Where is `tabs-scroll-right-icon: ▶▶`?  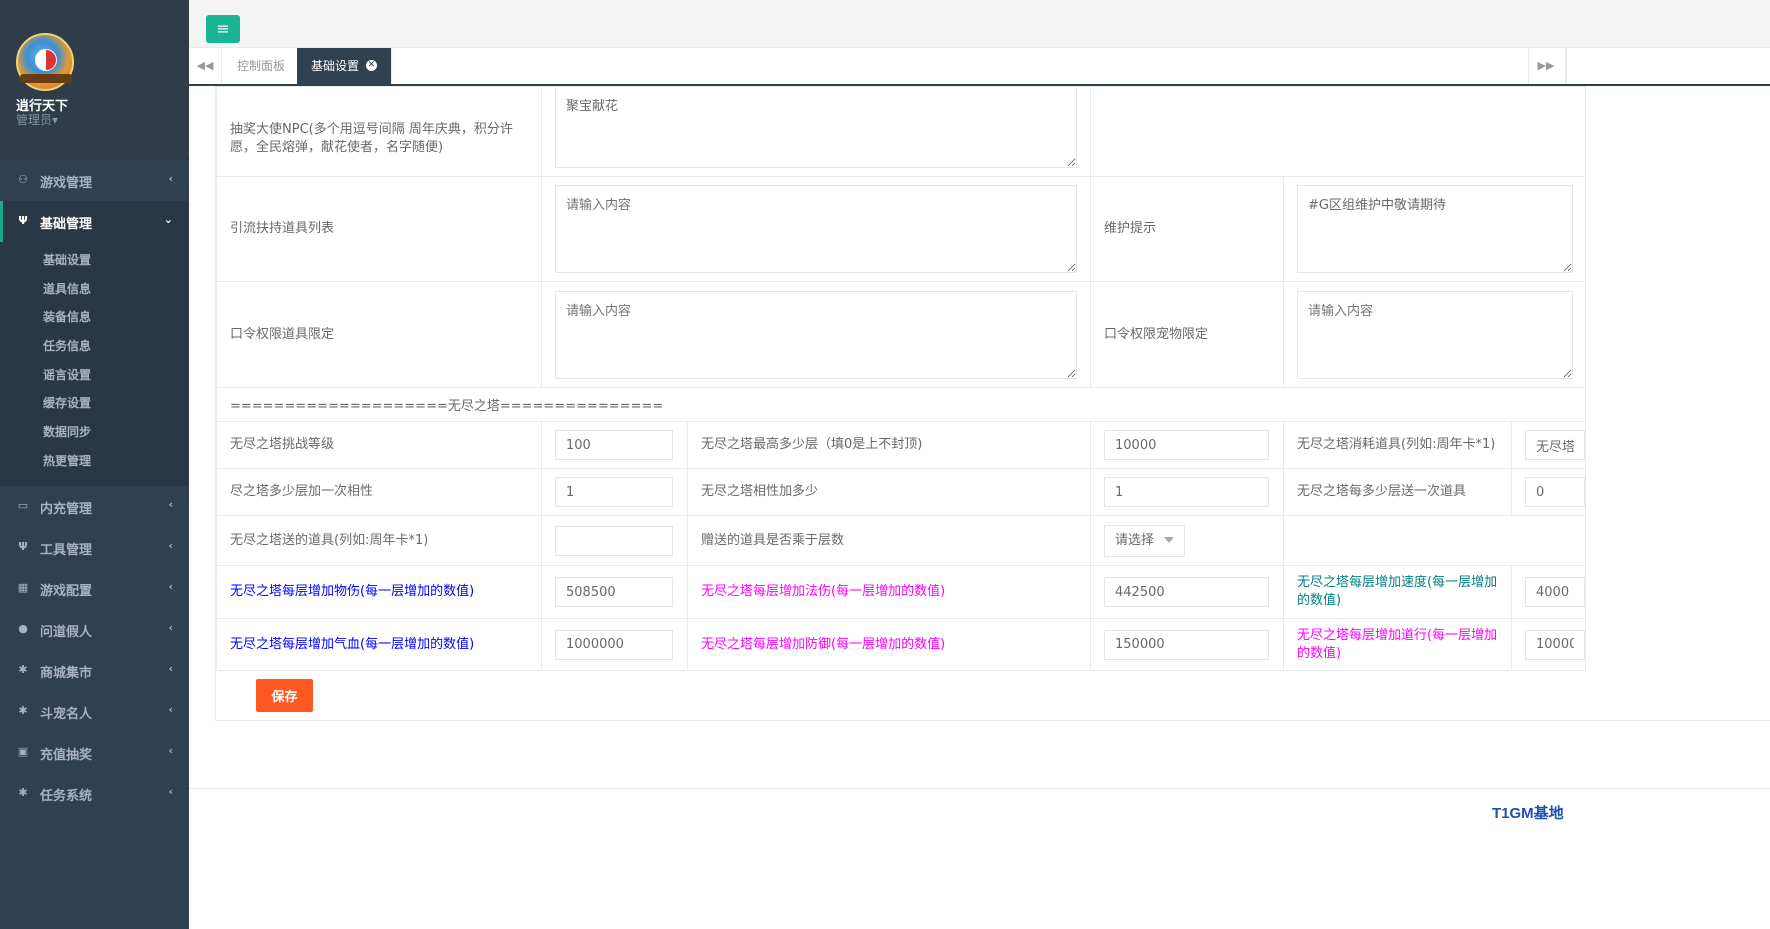 tabs-scroll-right-icon: ▶▶ is located at coordinates (1545, 66).